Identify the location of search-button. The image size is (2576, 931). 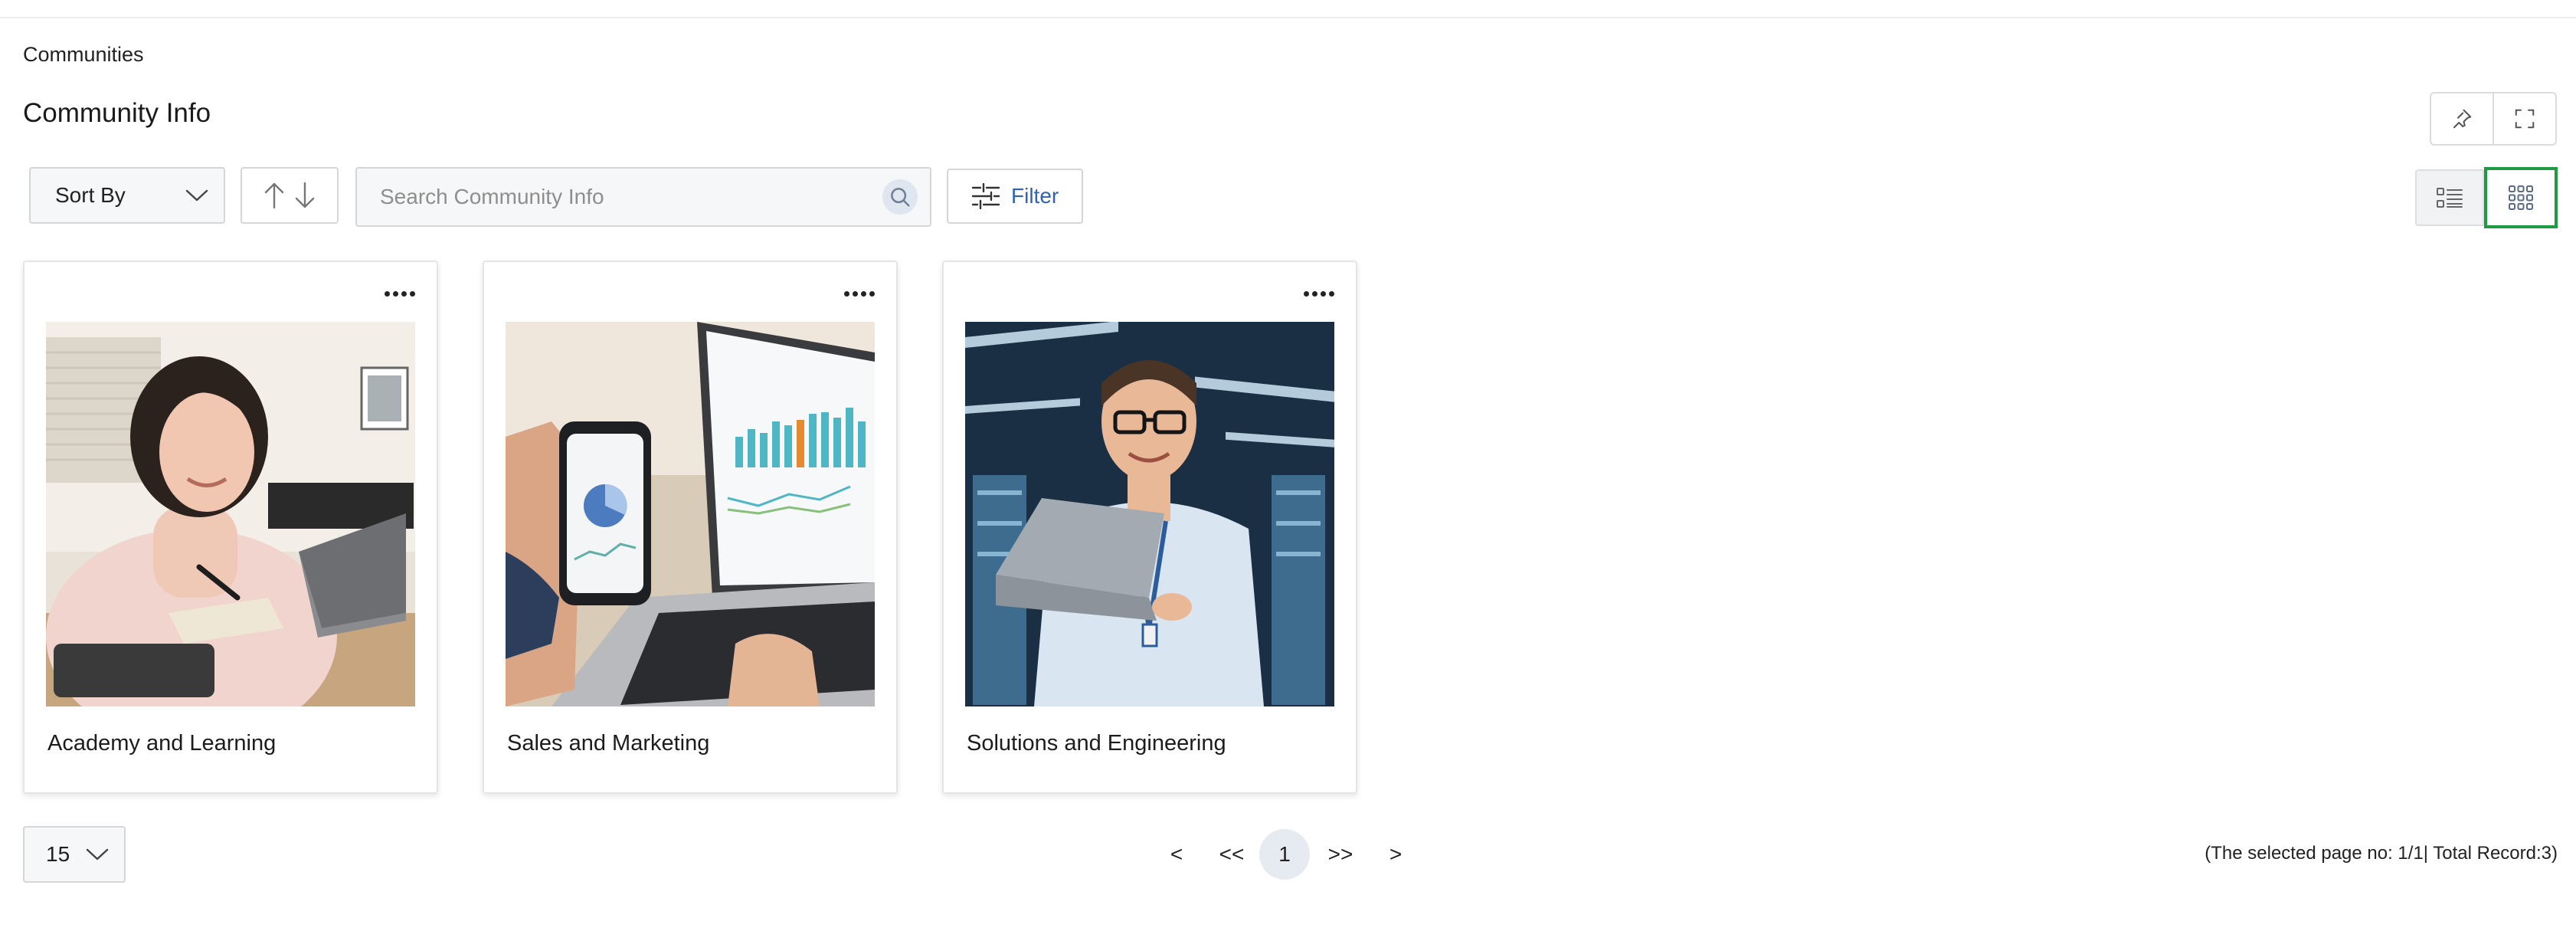
(900, 197).